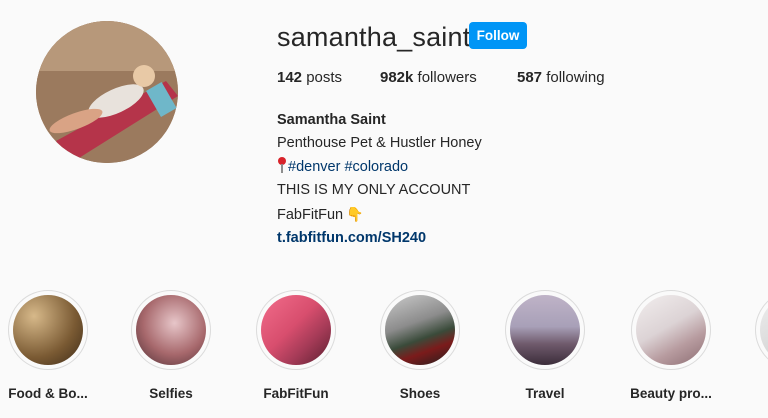 This screenshot has width=768, height=418. I want to click on full-name: Samantha Saint, so click(331, 120).